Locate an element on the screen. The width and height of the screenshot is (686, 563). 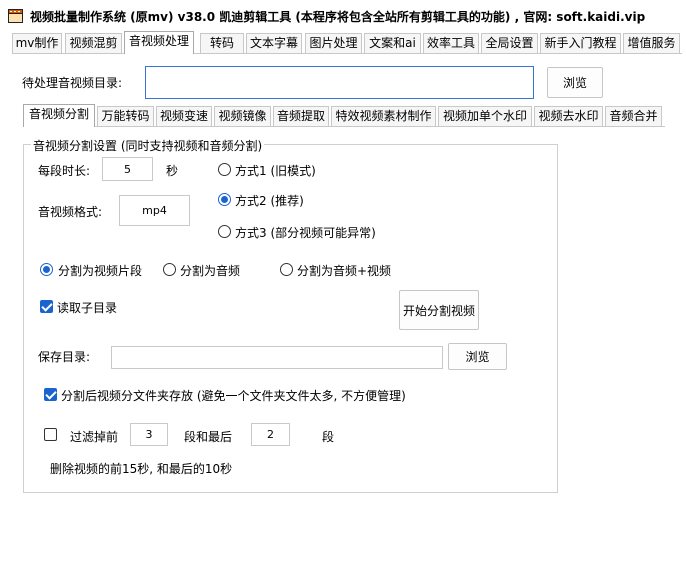
start-split-button: 开始分割视频 is located at coordinates (439, 310).